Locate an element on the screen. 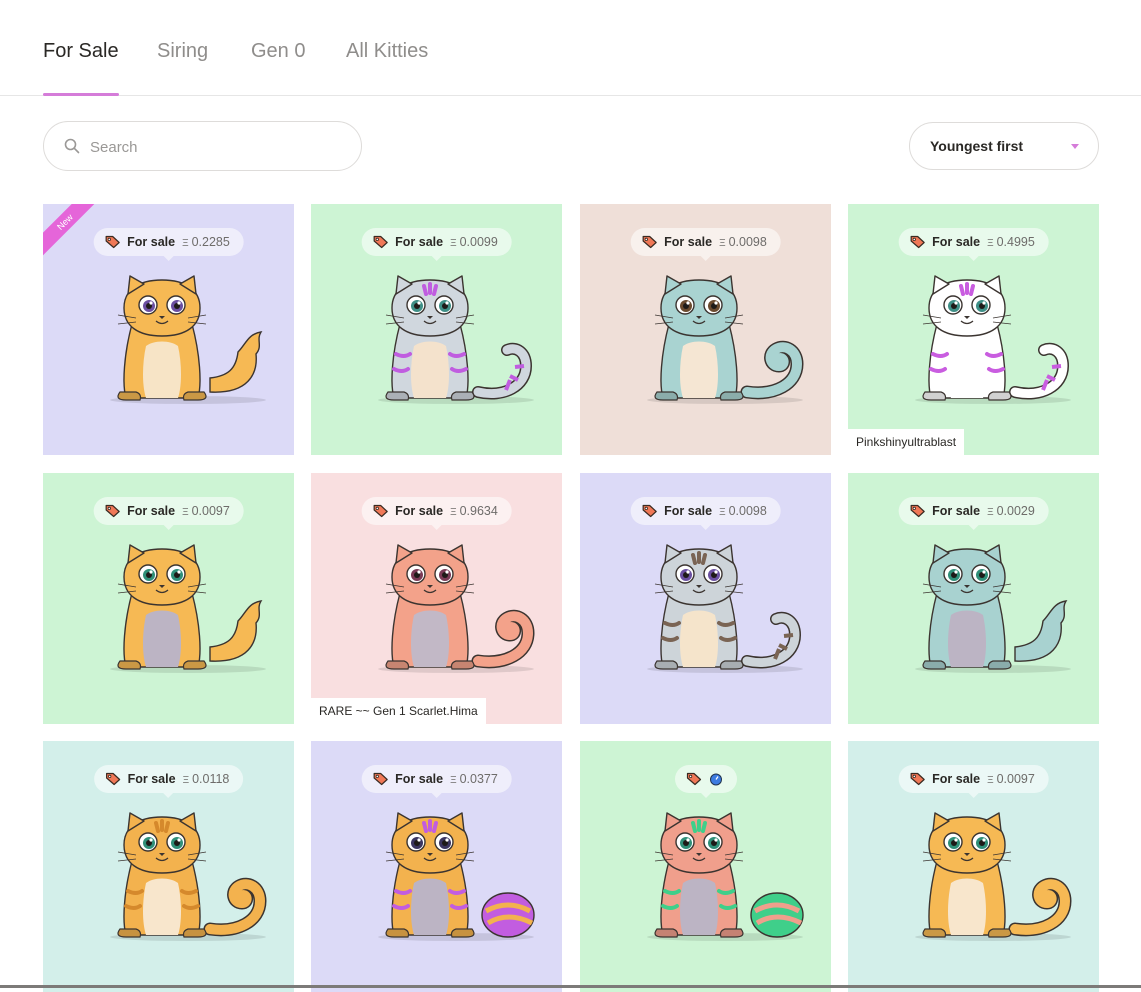  tab-bar: For Sale Siring Gen 0 All Kitties is located at coordinates (570, 48).